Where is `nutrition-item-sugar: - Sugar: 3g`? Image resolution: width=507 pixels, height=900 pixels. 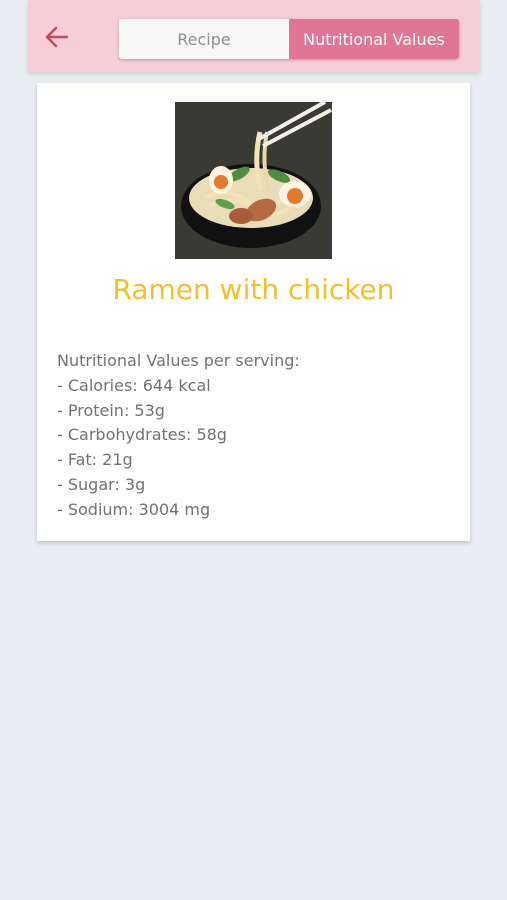 nutrition-item-sugar: - Sugar: 3g is located at coordinates (101, 484).